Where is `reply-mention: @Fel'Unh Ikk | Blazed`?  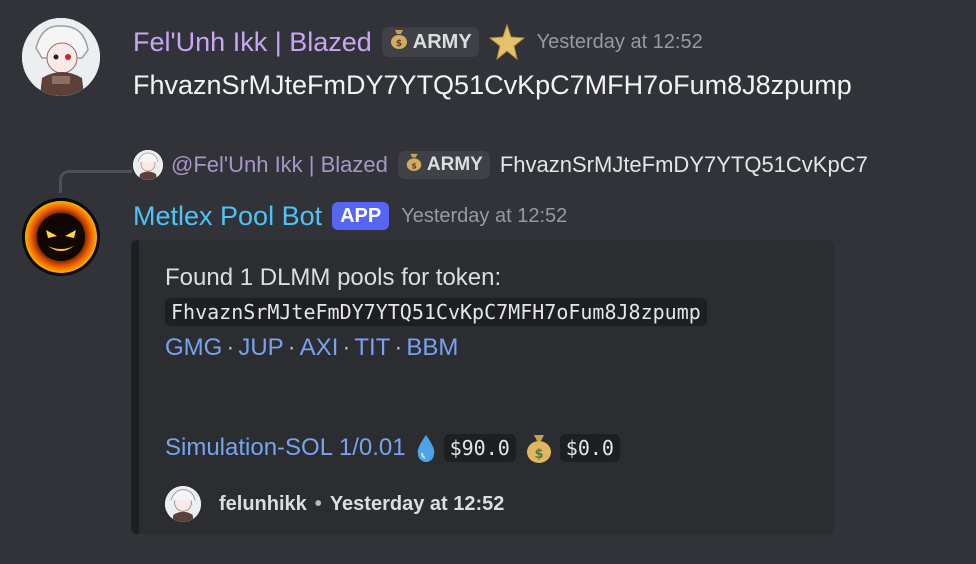
reply-mention: @Fel'Unh Ikk | Blazed is located at coordinates (279, 165).